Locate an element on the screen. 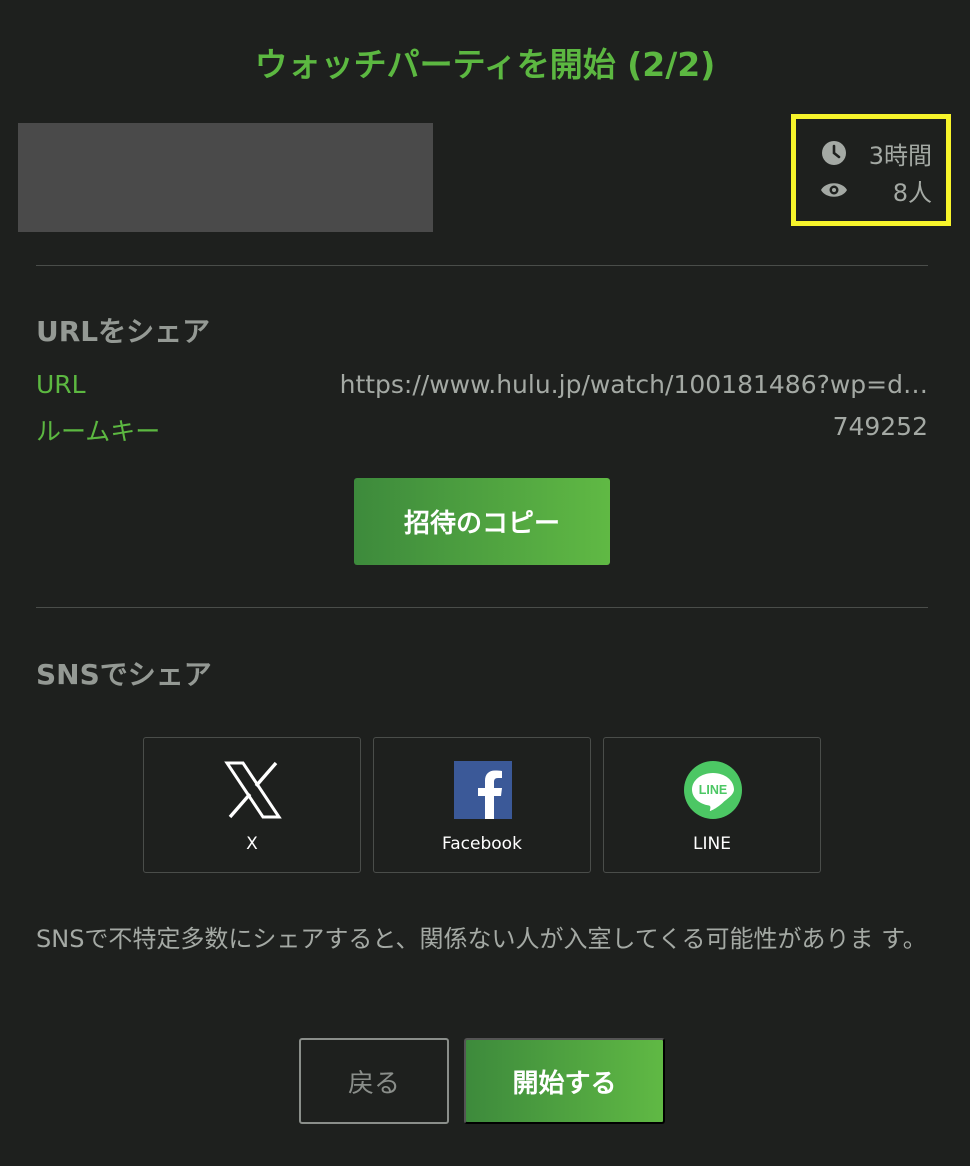 The width and height of the screenshot is (970, 1166). share-facebook-label: Facebook is located at coordinates (482, 844).